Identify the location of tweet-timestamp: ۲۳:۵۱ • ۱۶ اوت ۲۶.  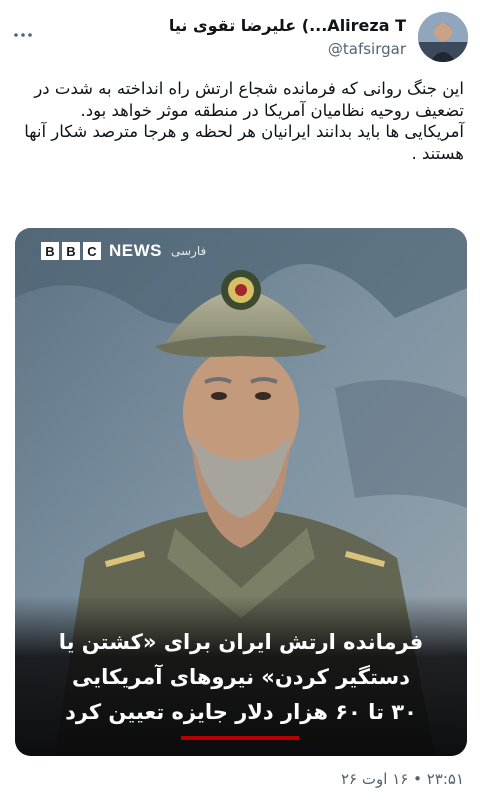
(402, 779).